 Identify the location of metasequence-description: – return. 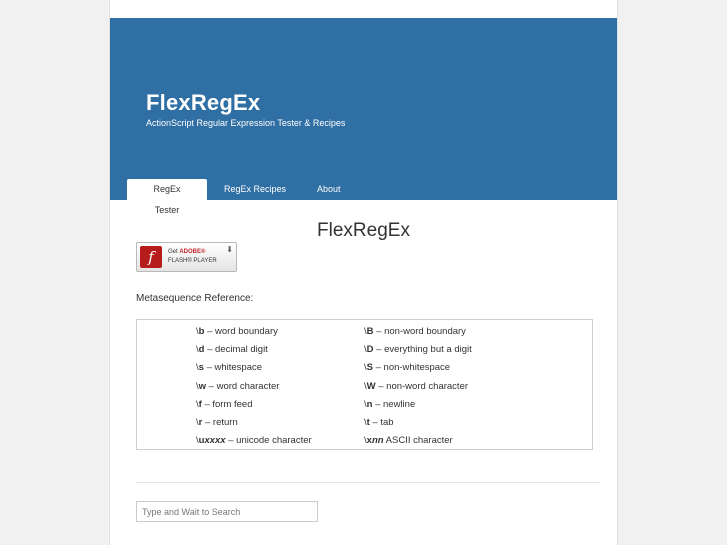
(220, 422).